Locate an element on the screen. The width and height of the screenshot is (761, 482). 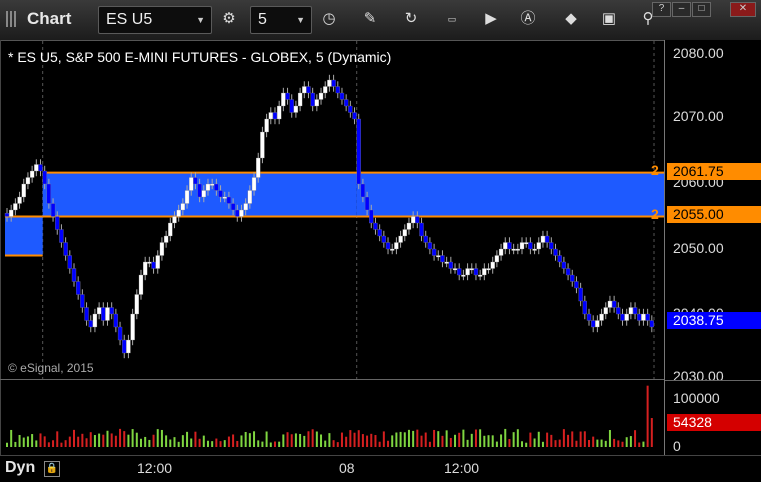
pencil-icon: ✎ is located at coordinates (370, 19).